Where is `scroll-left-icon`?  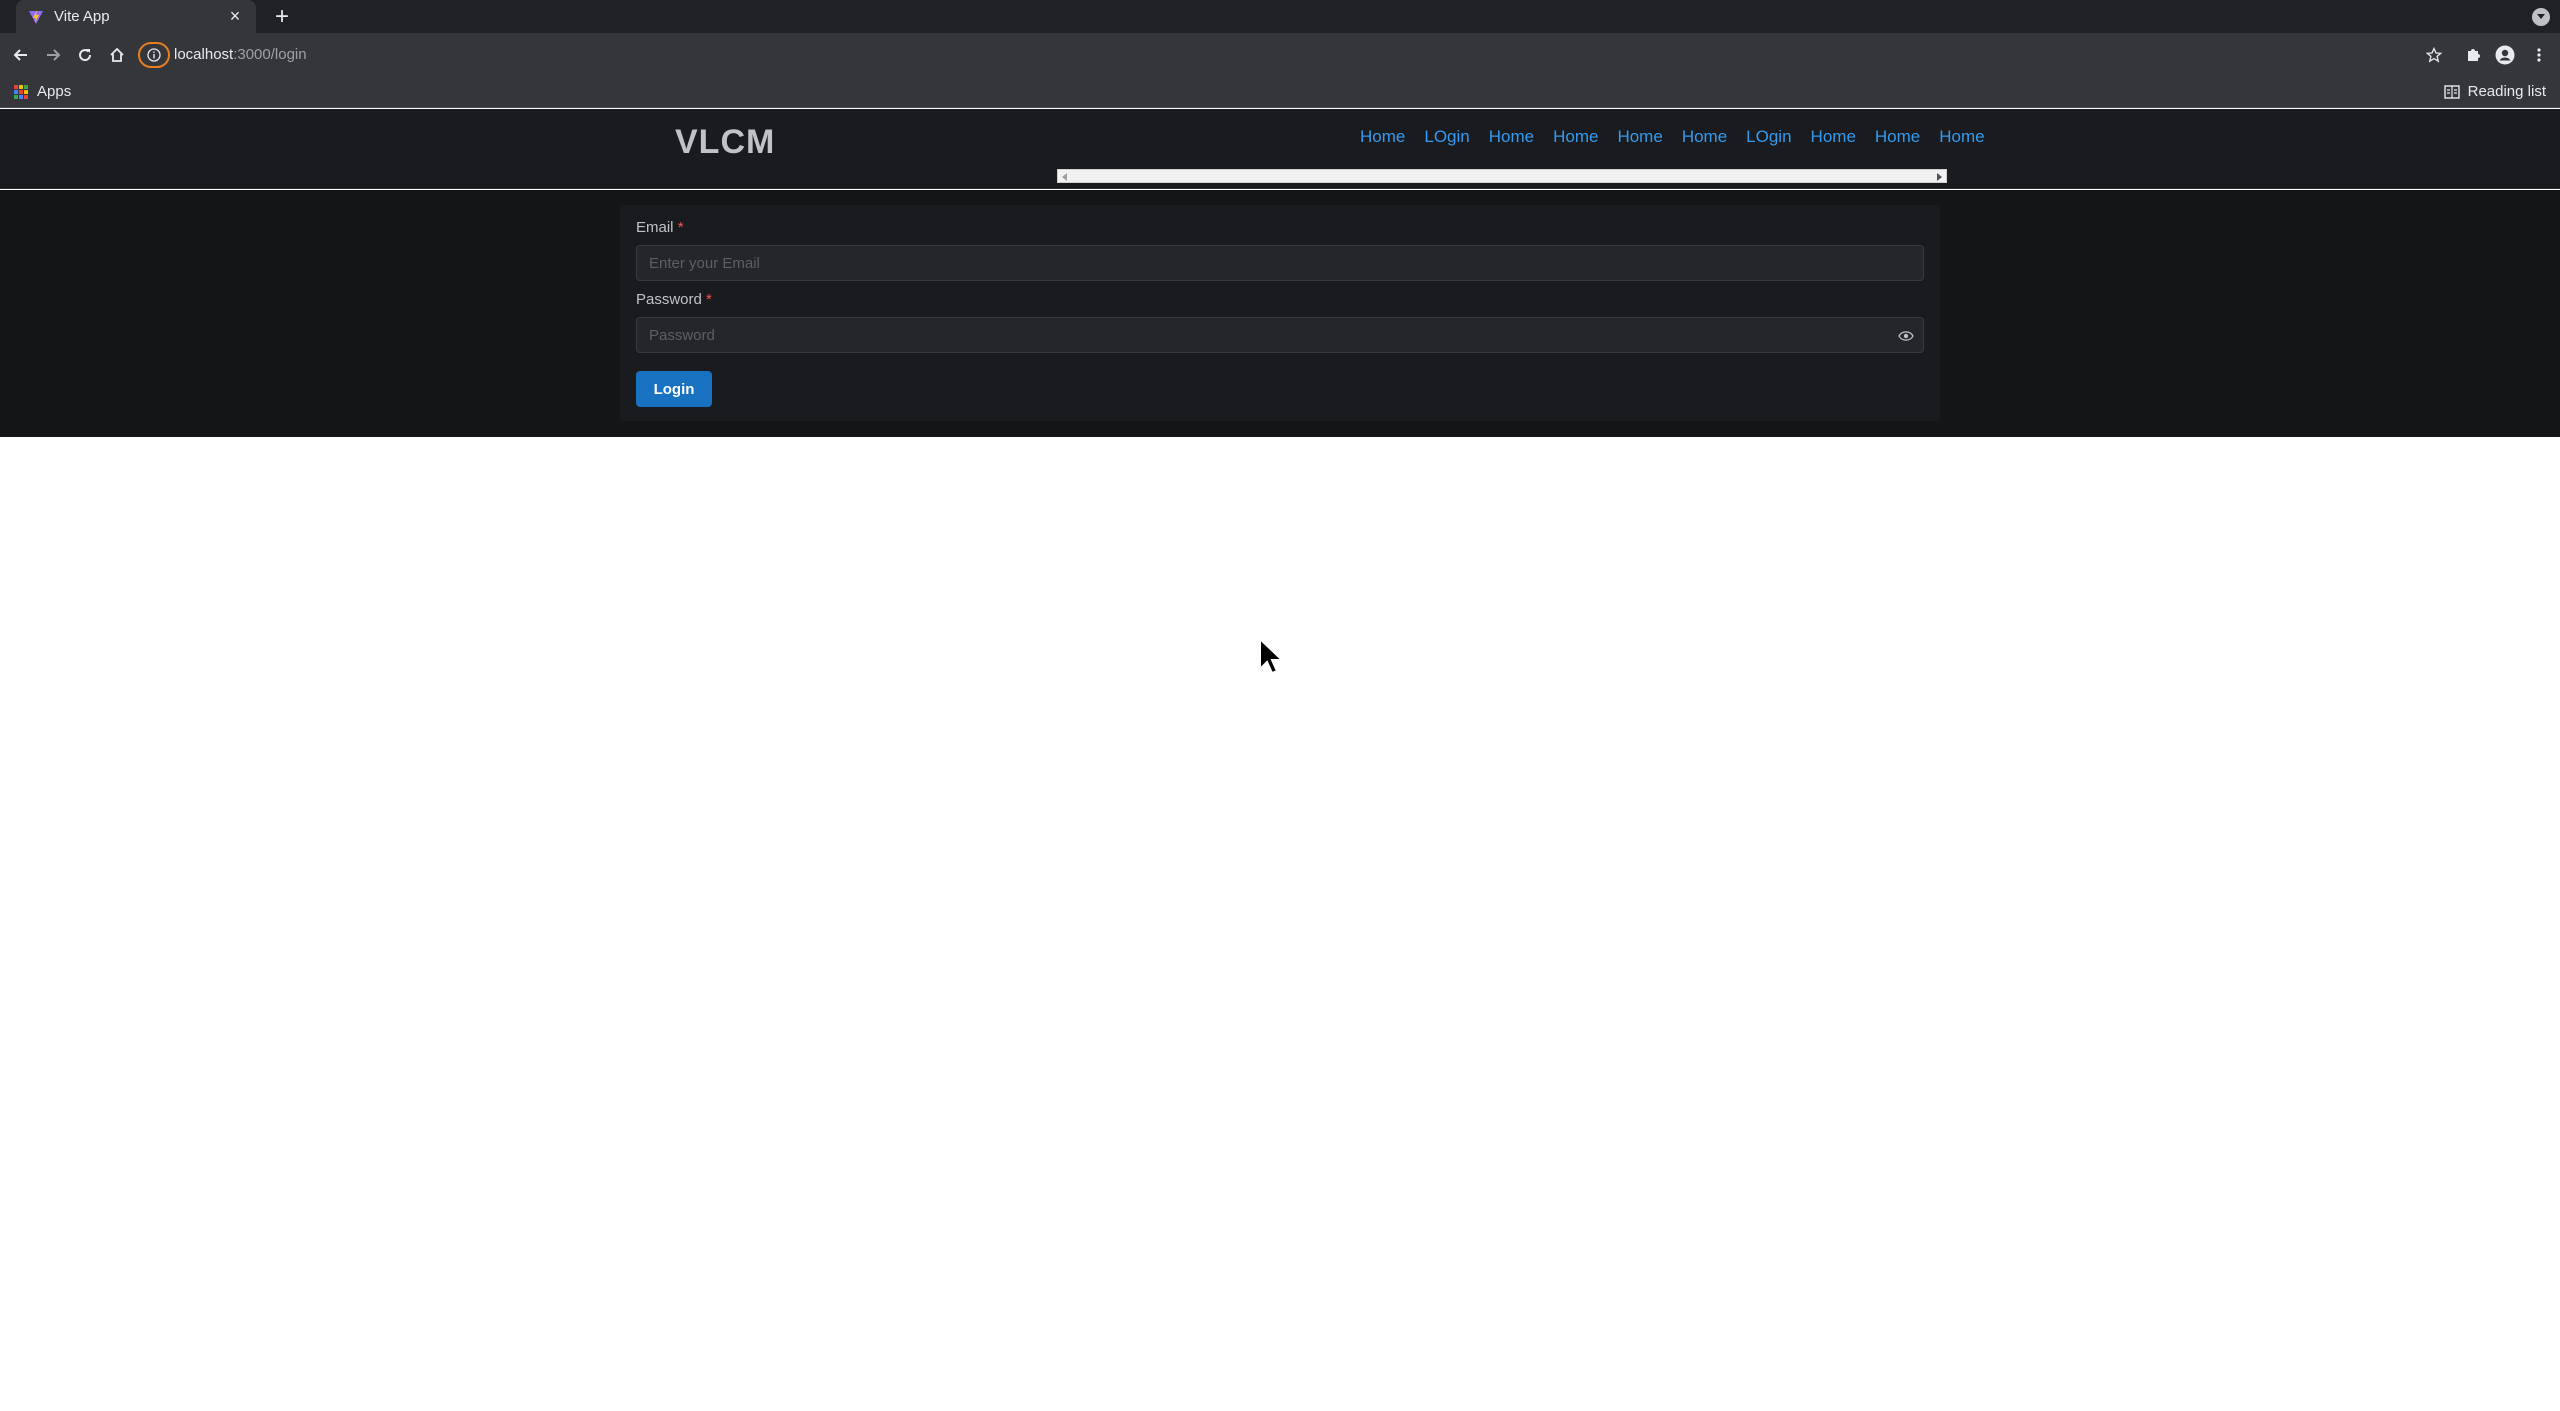
scroll-left-icon is located at coordinates (1064, 177).